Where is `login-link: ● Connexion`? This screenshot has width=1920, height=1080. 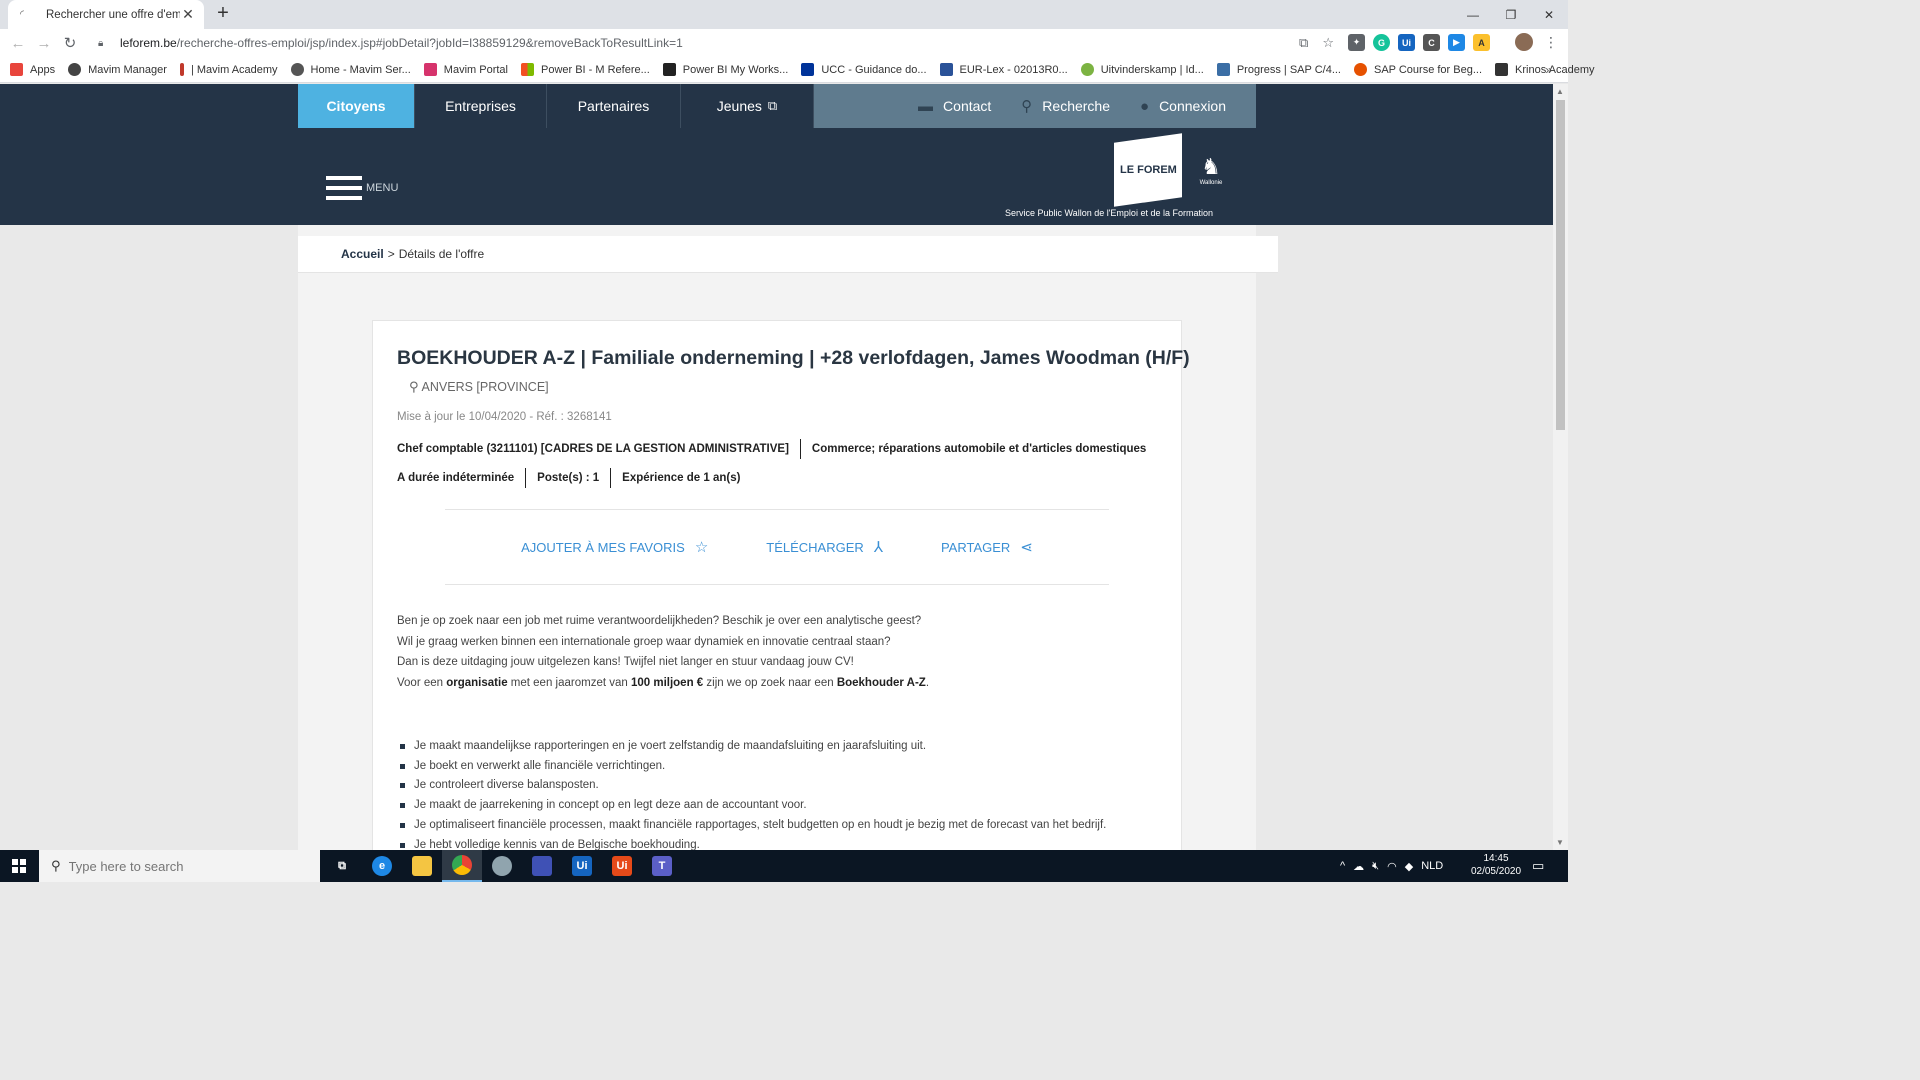 login-link: ● Connexion is located at coordinates (1183, 106).